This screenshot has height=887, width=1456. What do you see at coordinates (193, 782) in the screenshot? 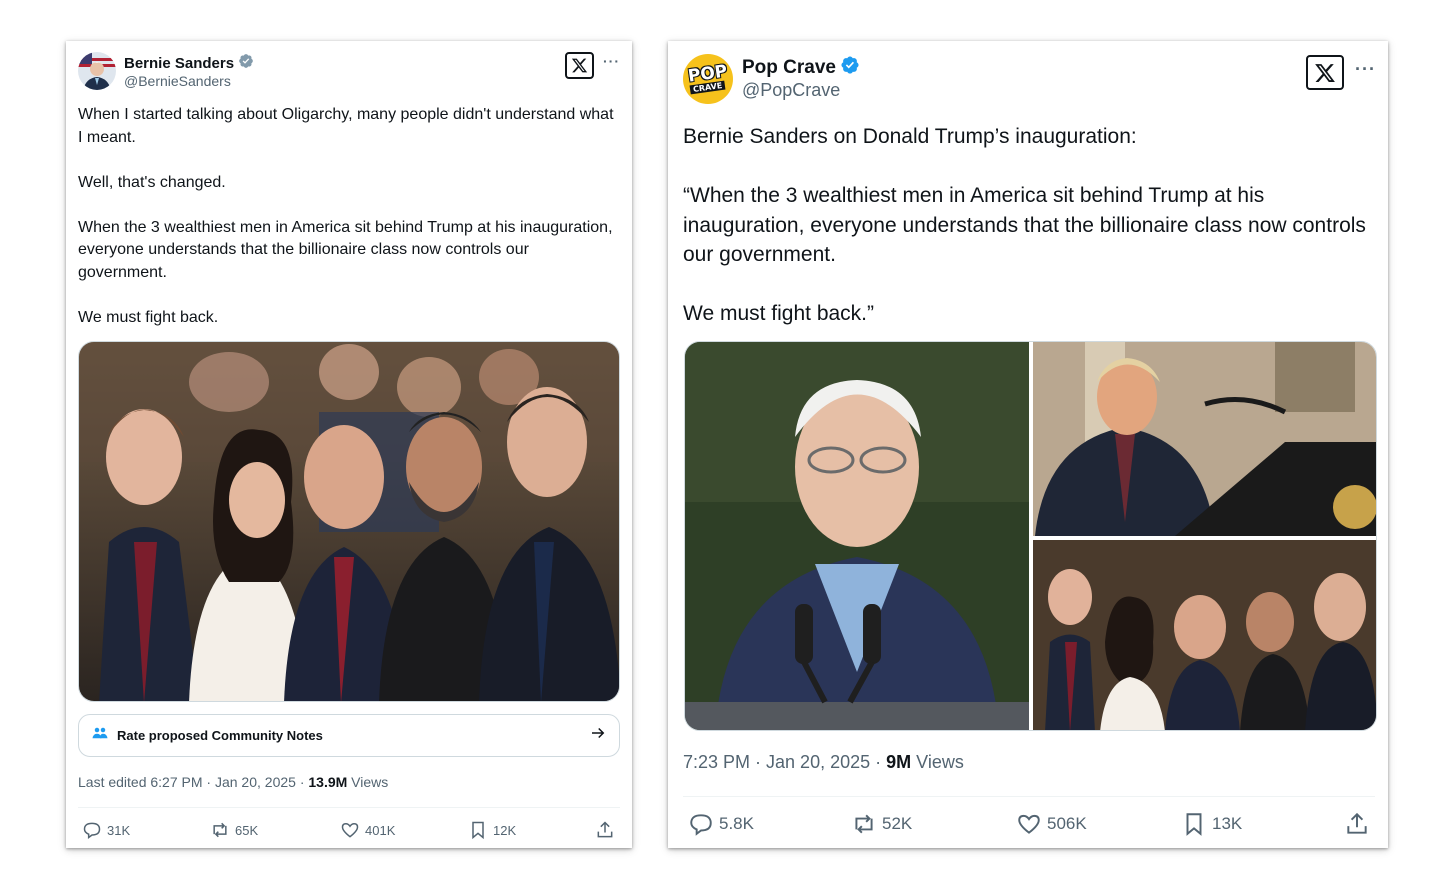
I see `timestamp: Last edited 6:27 PM · Jan 20, 2025 ·` at bounding box center [193, 782].